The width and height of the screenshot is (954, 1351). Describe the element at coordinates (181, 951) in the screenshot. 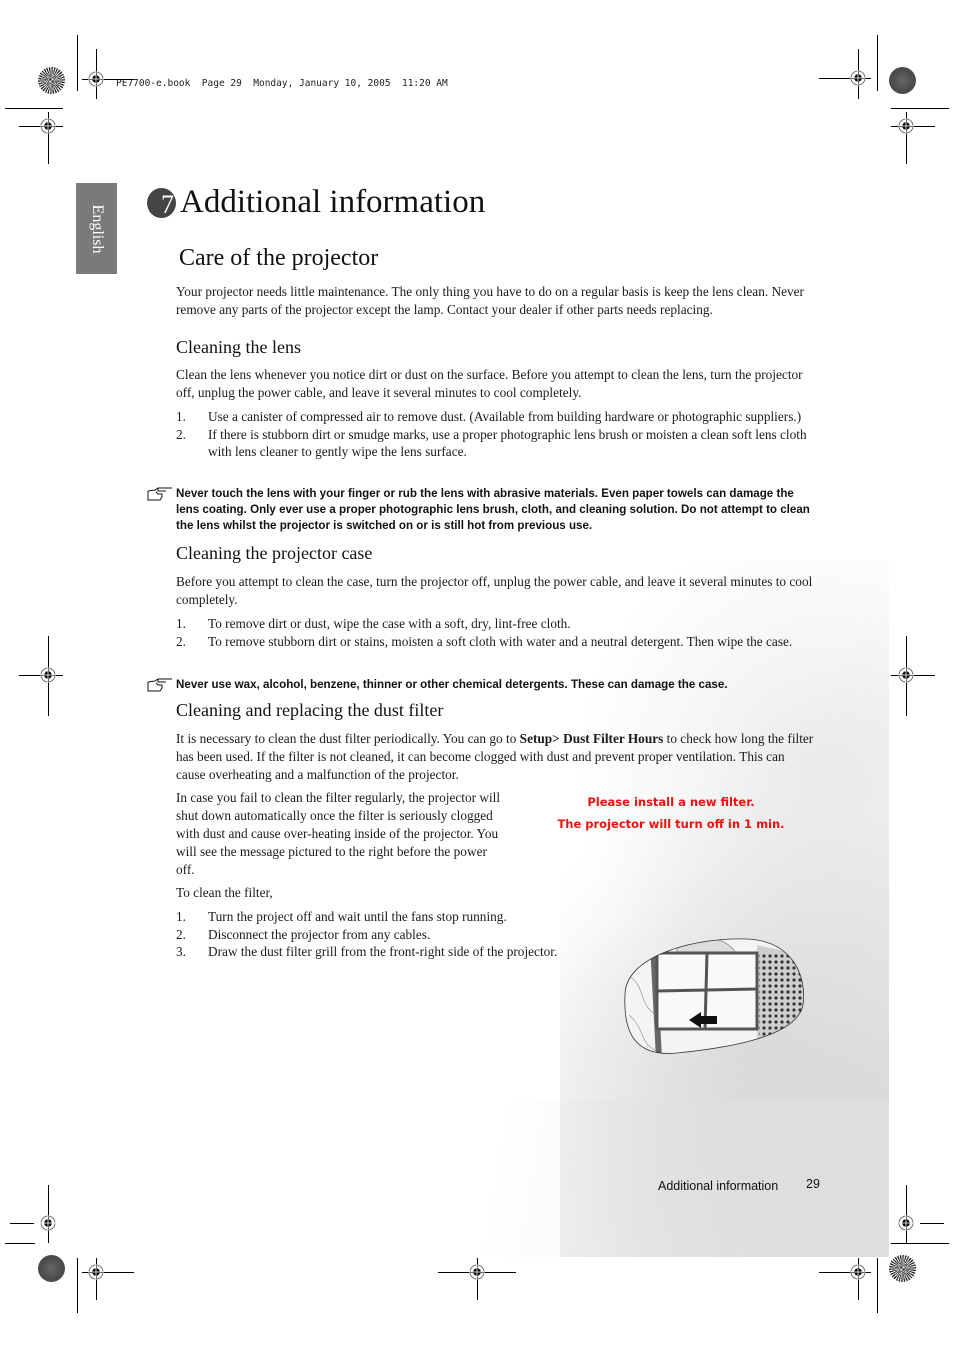

I see `step-number: 3.` at that location.